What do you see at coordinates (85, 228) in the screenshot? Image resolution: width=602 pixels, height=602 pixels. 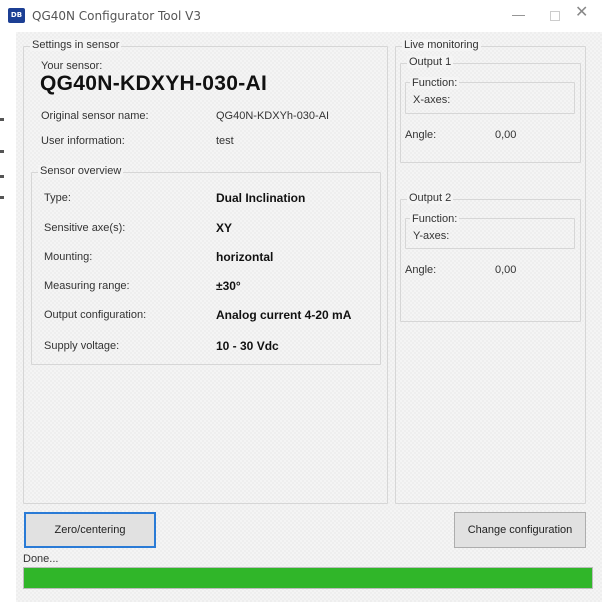 I see `sensitive-axes-label: Sensitive axe(s):` at bounding box center [85, 228].